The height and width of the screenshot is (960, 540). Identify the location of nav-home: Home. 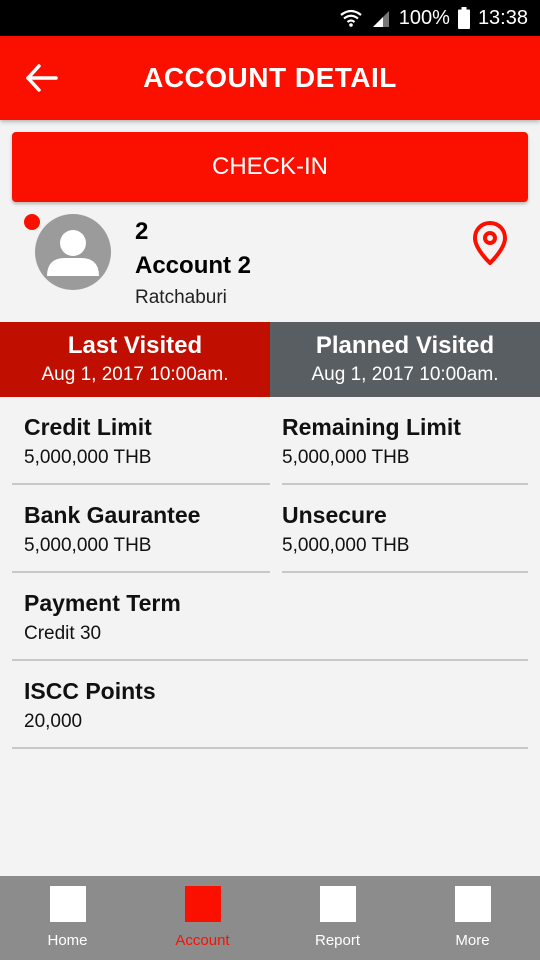
(67, 918).